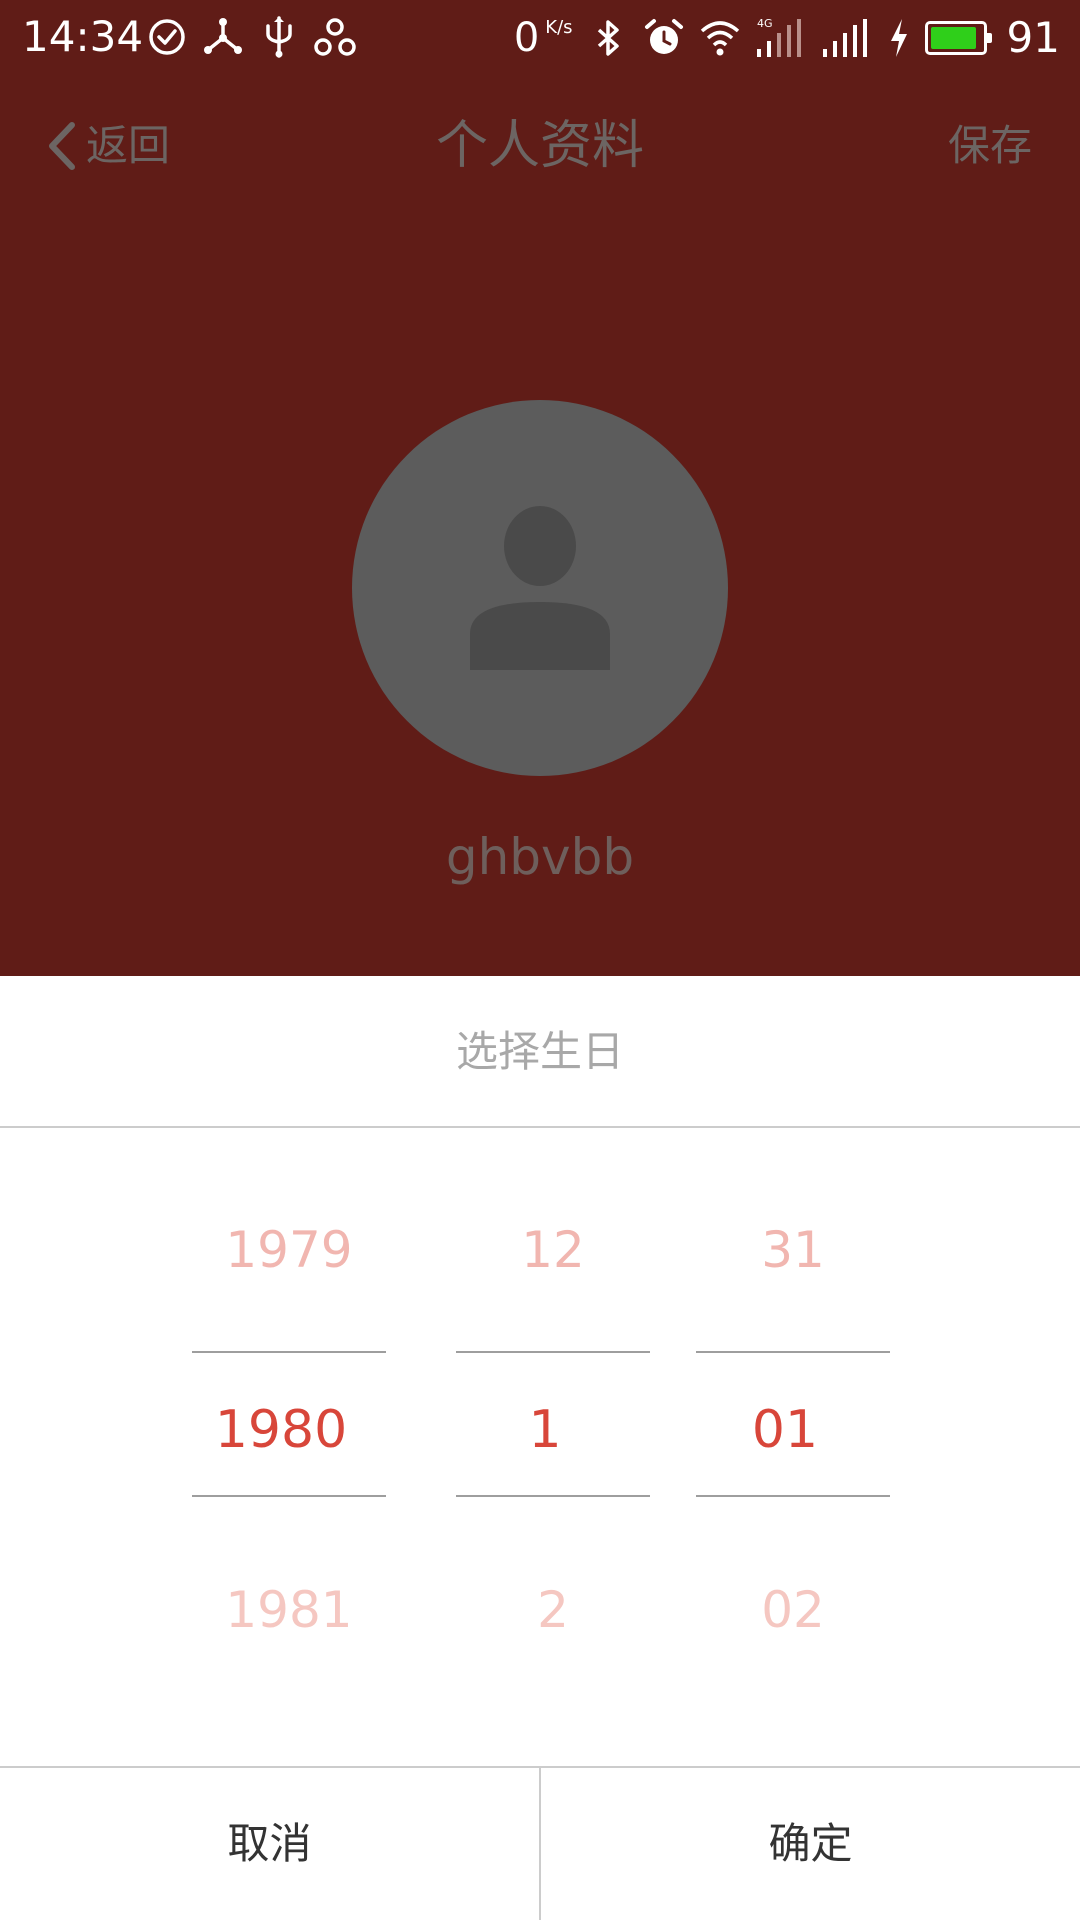 This screenshot has width=1080, height=1920. What do you see at coordinates (990, 146) in the screenshot?
I see `save-button: 保存` at bounding box center [990, 146].